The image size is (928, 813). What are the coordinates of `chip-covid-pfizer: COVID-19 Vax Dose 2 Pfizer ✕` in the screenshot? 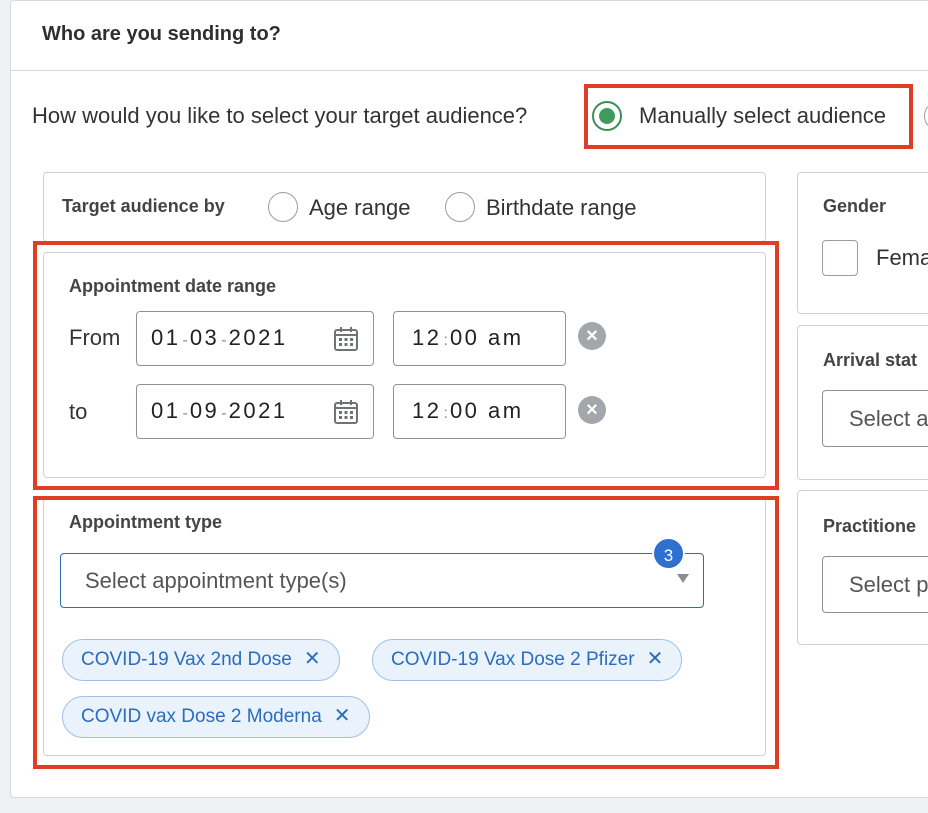 It's located at (527, 660).